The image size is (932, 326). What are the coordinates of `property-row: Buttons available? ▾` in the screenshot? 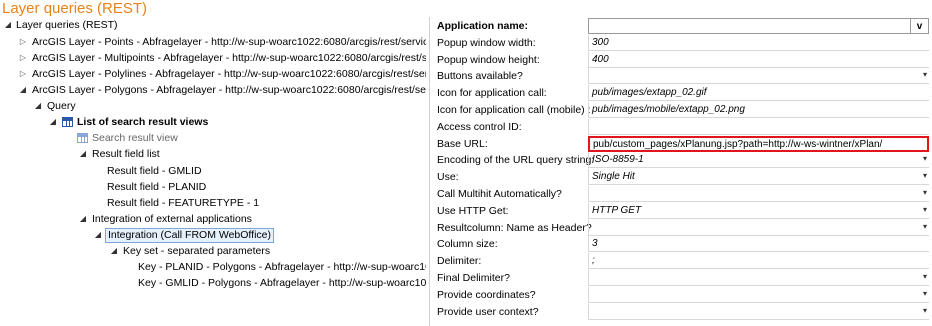 It's located at (682, 76).